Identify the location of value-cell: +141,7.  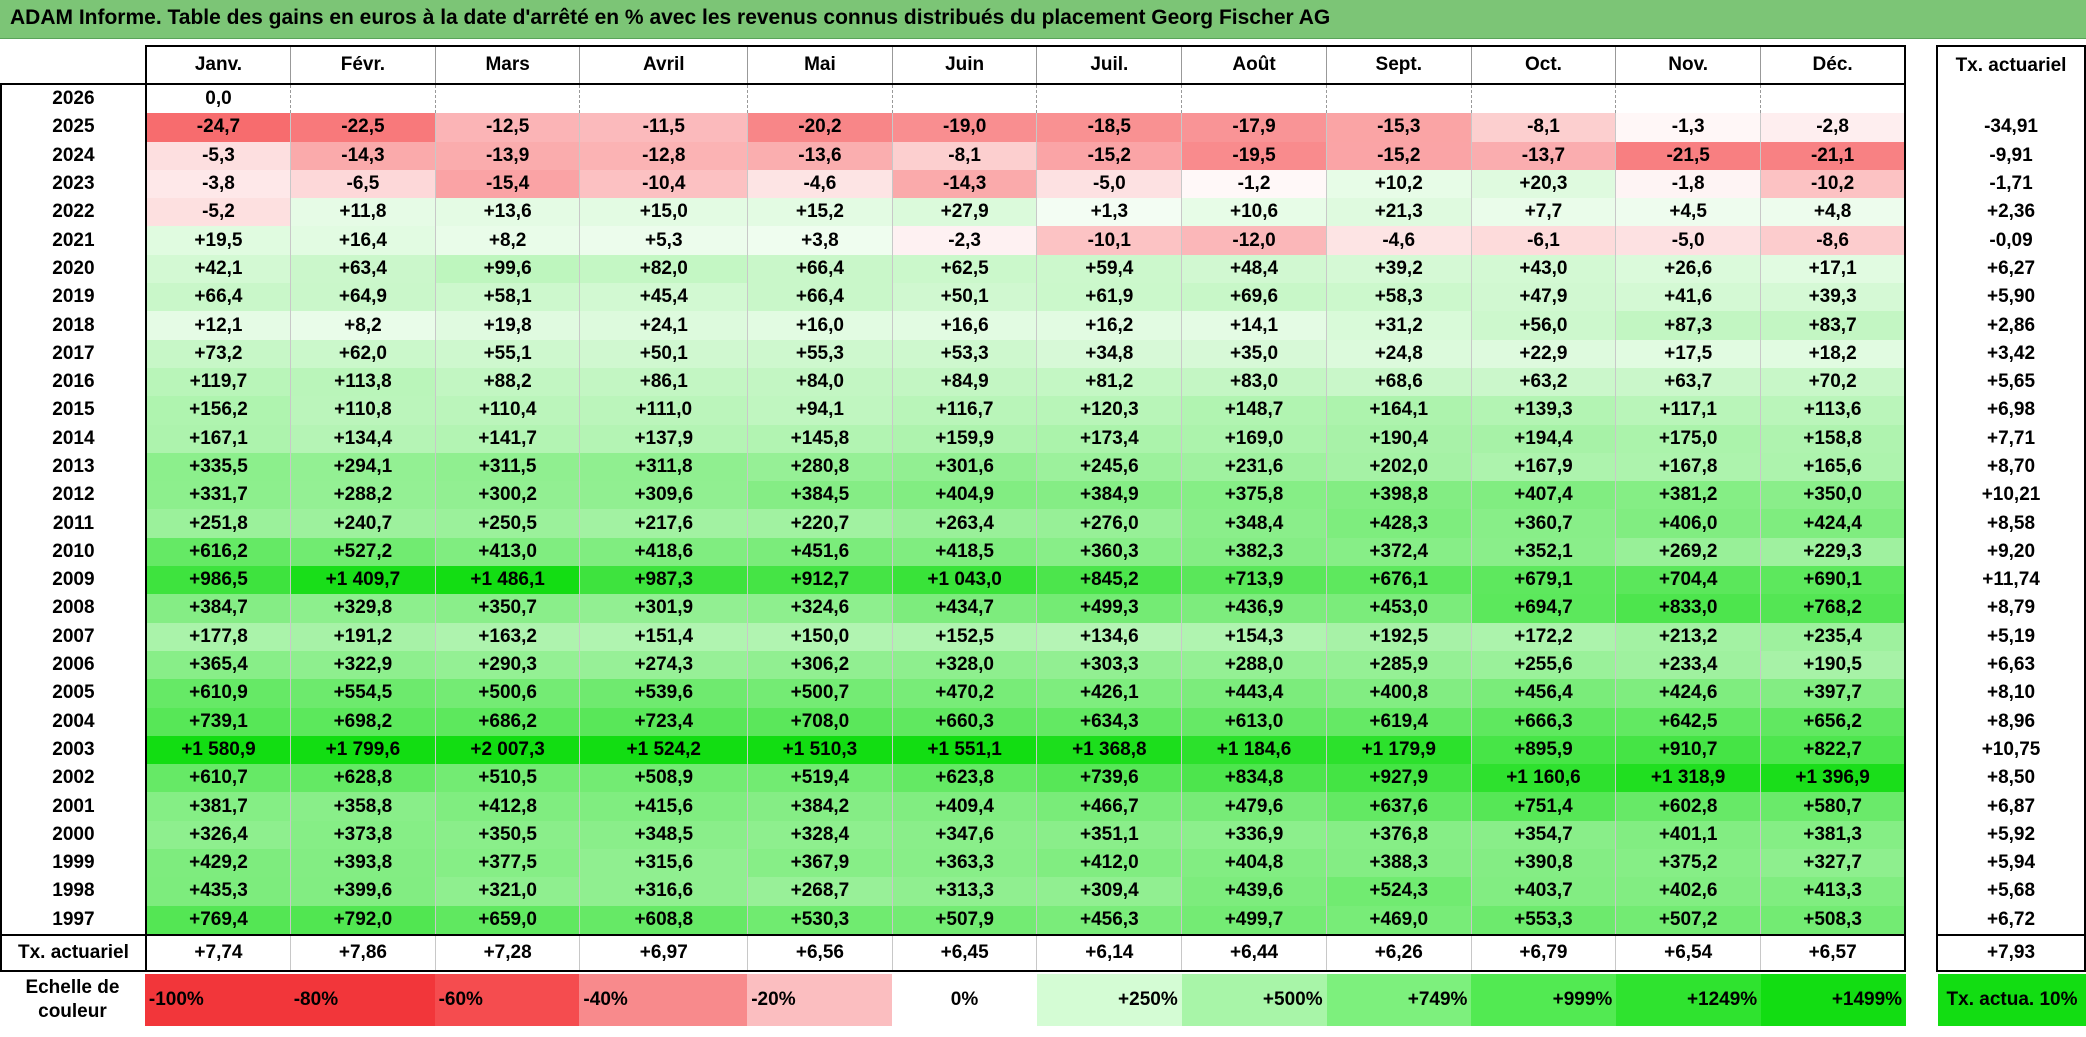
(507, 438).